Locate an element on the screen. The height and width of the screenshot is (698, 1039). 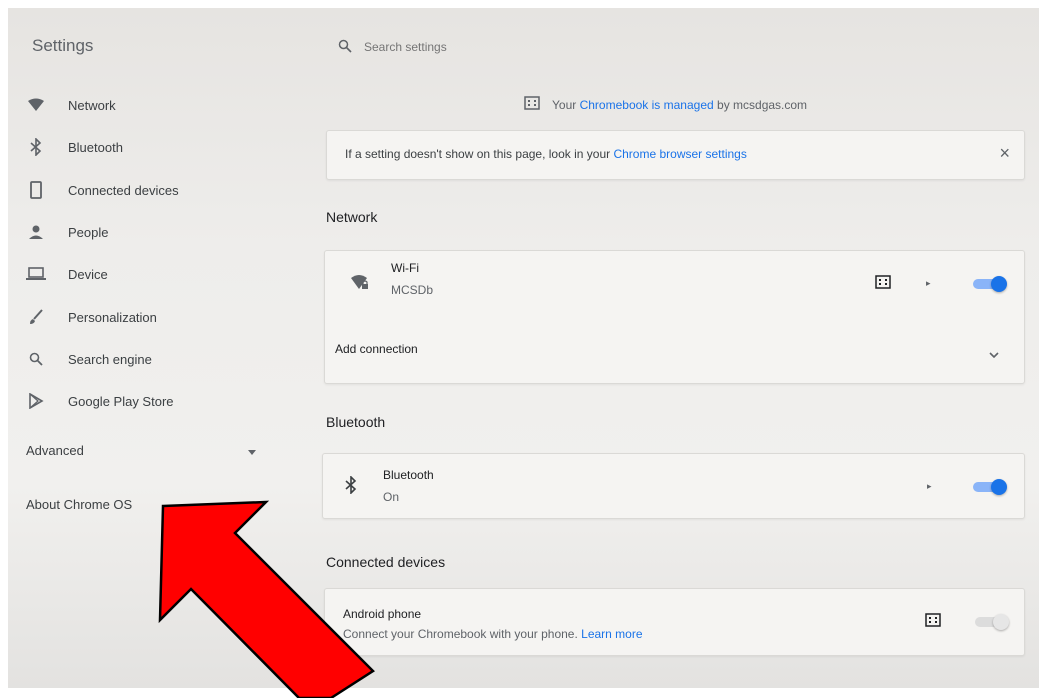
bluetooth-toggle is located at coordinates (990, 487).